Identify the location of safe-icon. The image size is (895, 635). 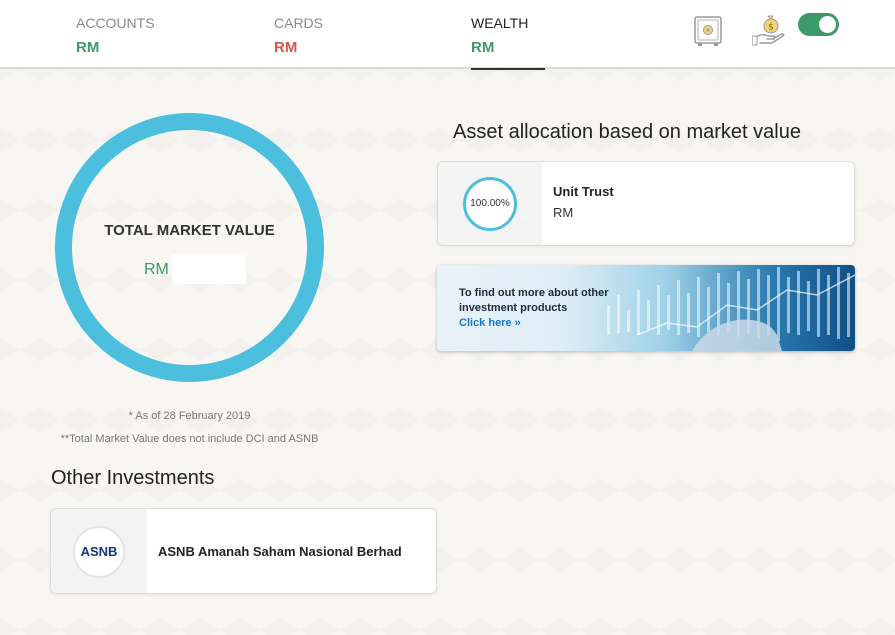
(708, 31).